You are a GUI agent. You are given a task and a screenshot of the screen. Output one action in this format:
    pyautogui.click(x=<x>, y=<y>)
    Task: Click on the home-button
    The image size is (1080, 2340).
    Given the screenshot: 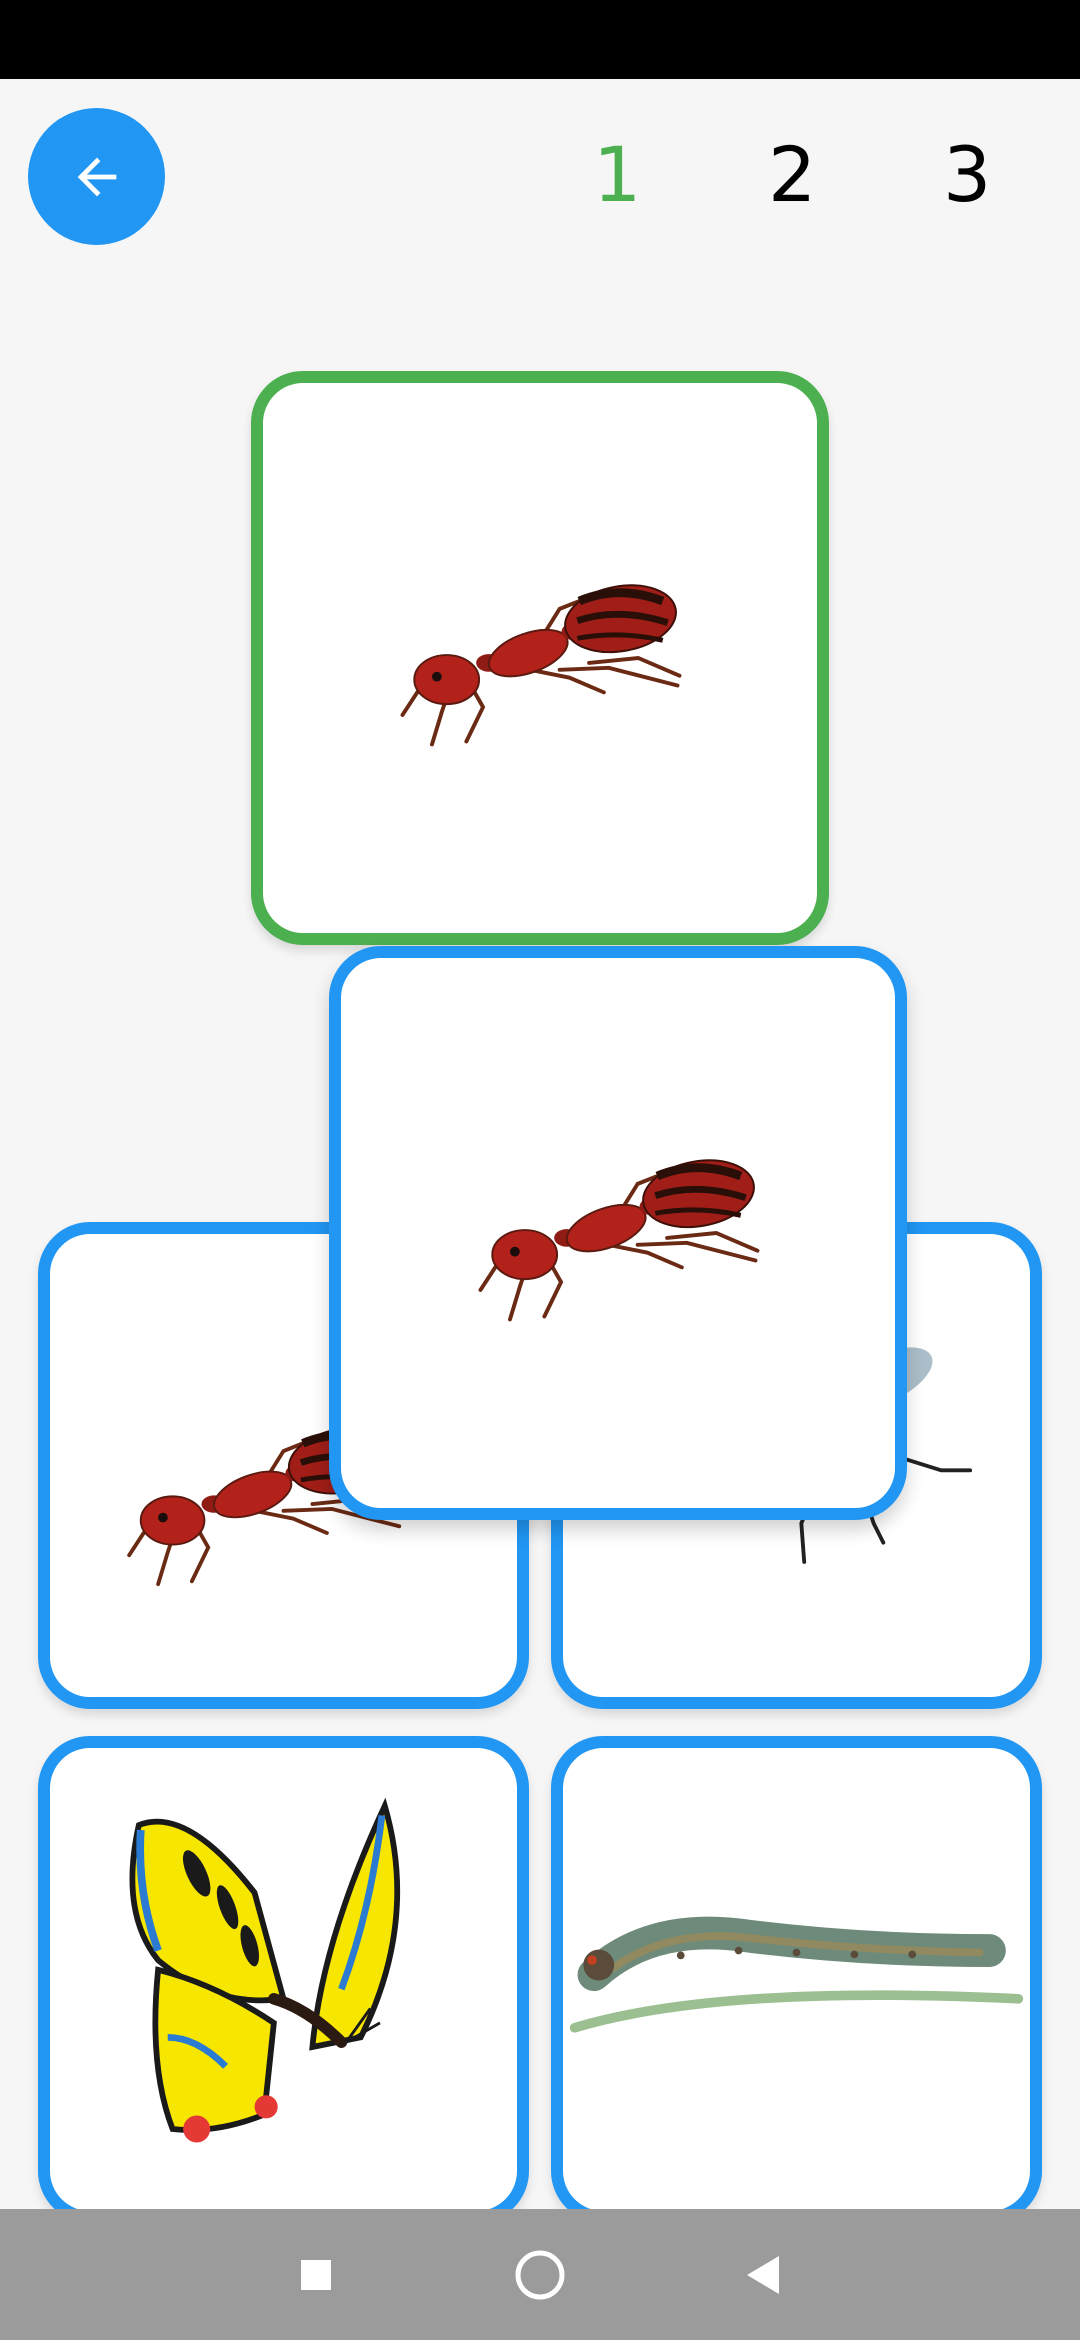 What is the action you would take?
    pyautogui.click(x=539, y=2274)
    